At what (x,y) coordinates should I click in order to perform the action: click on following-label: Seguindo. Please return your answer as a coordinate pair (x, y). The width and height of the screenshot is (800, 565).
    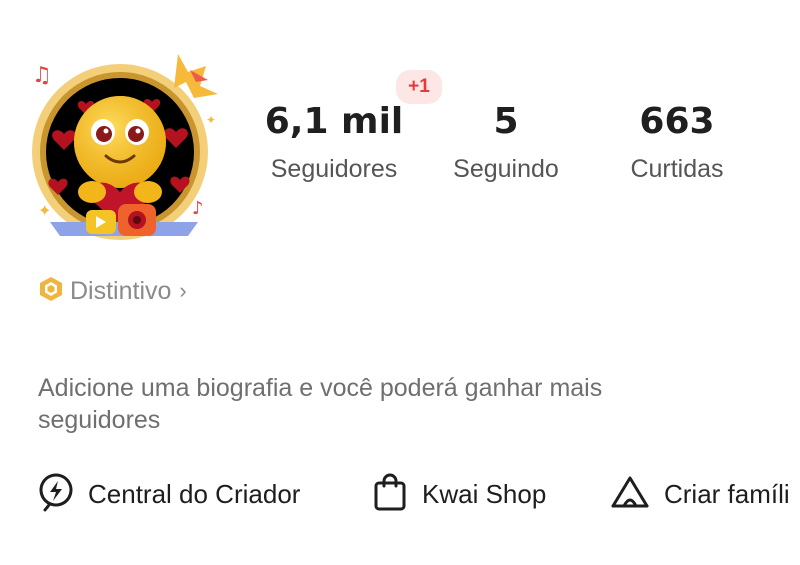
    Looking at the image, I should click on (506, 169).